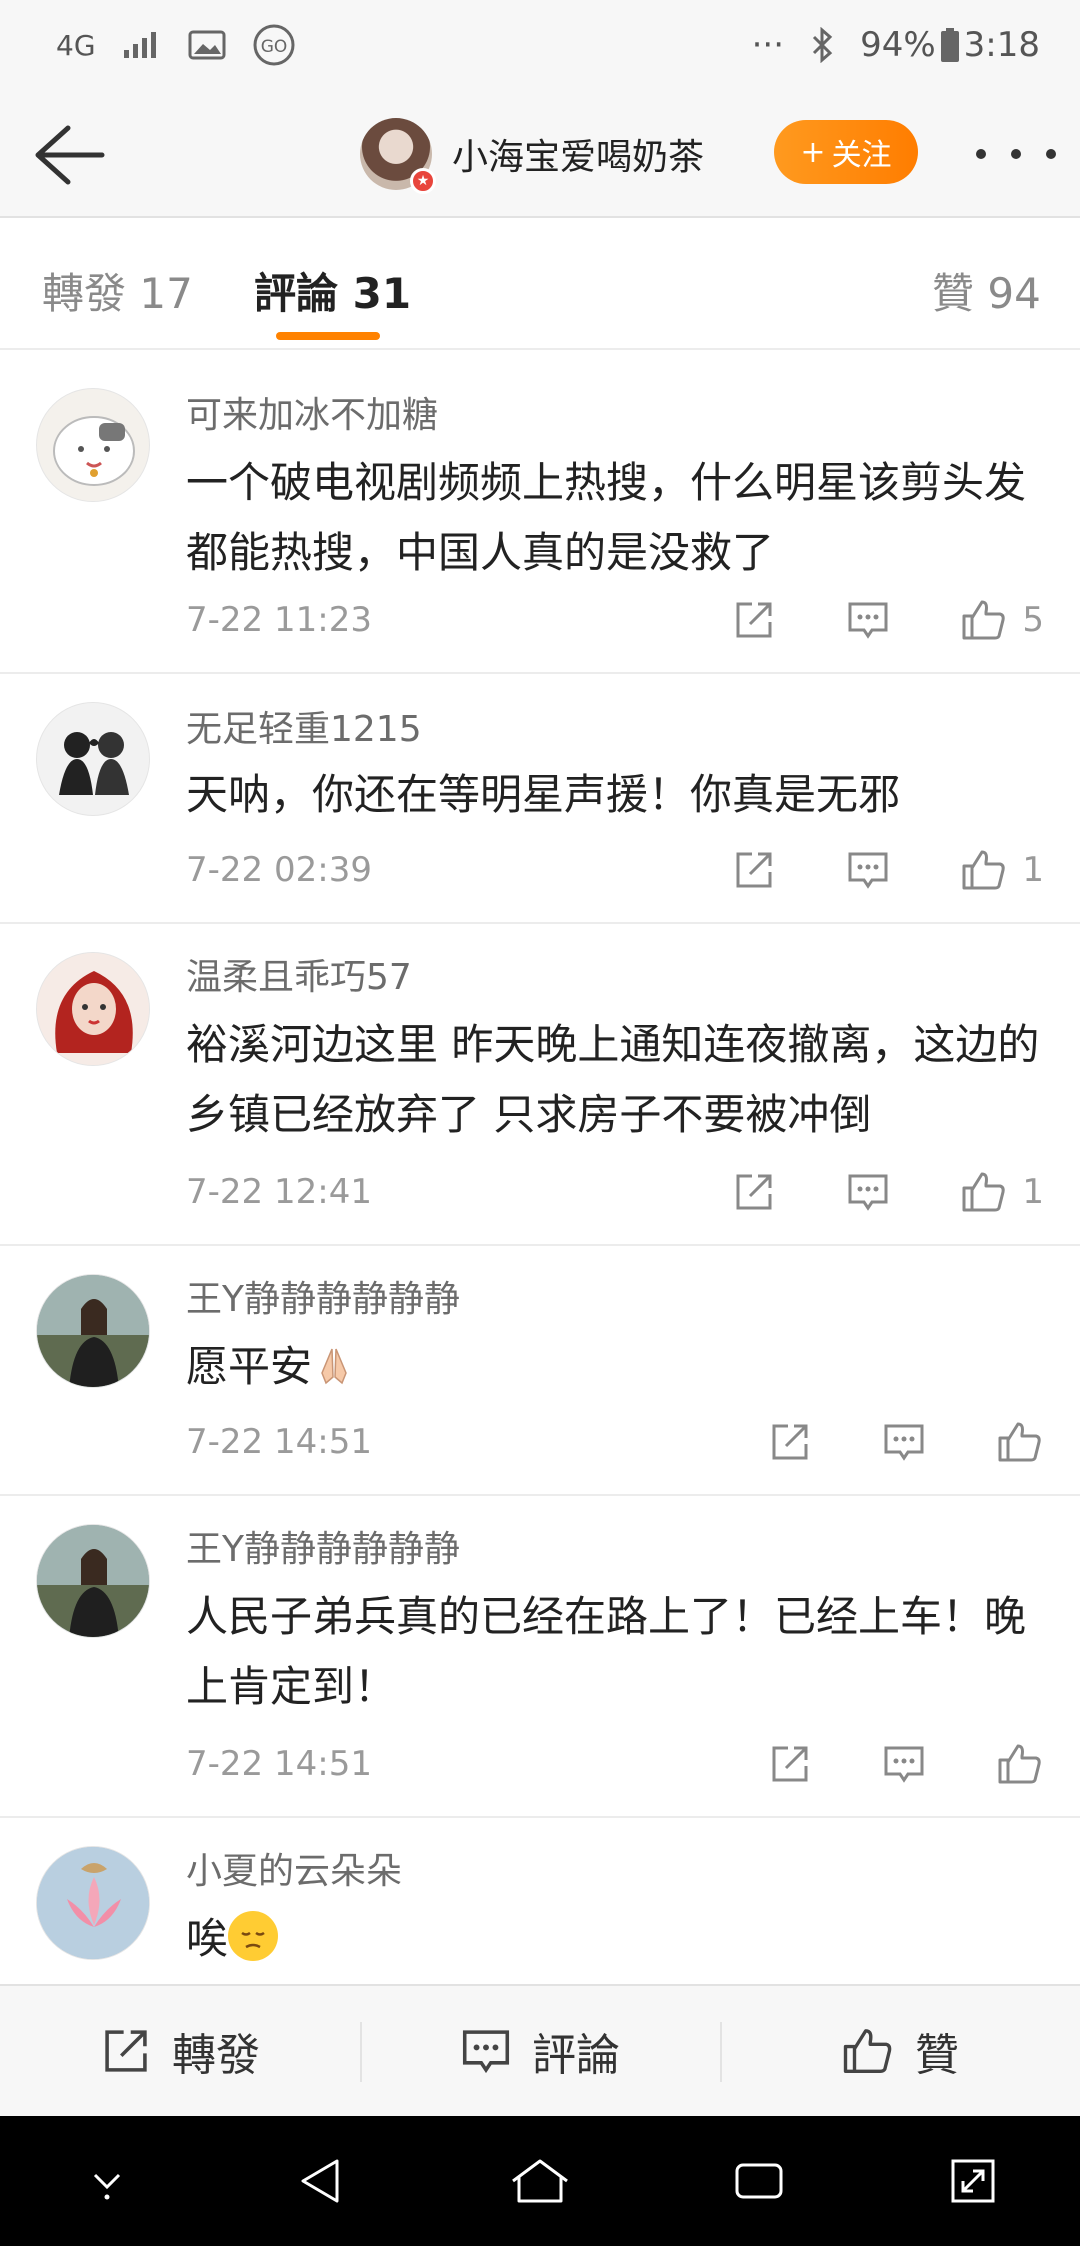 The height and width of the screenshot is (2246, 1080). I want to click on like-button: 5, so click(1002, 620).